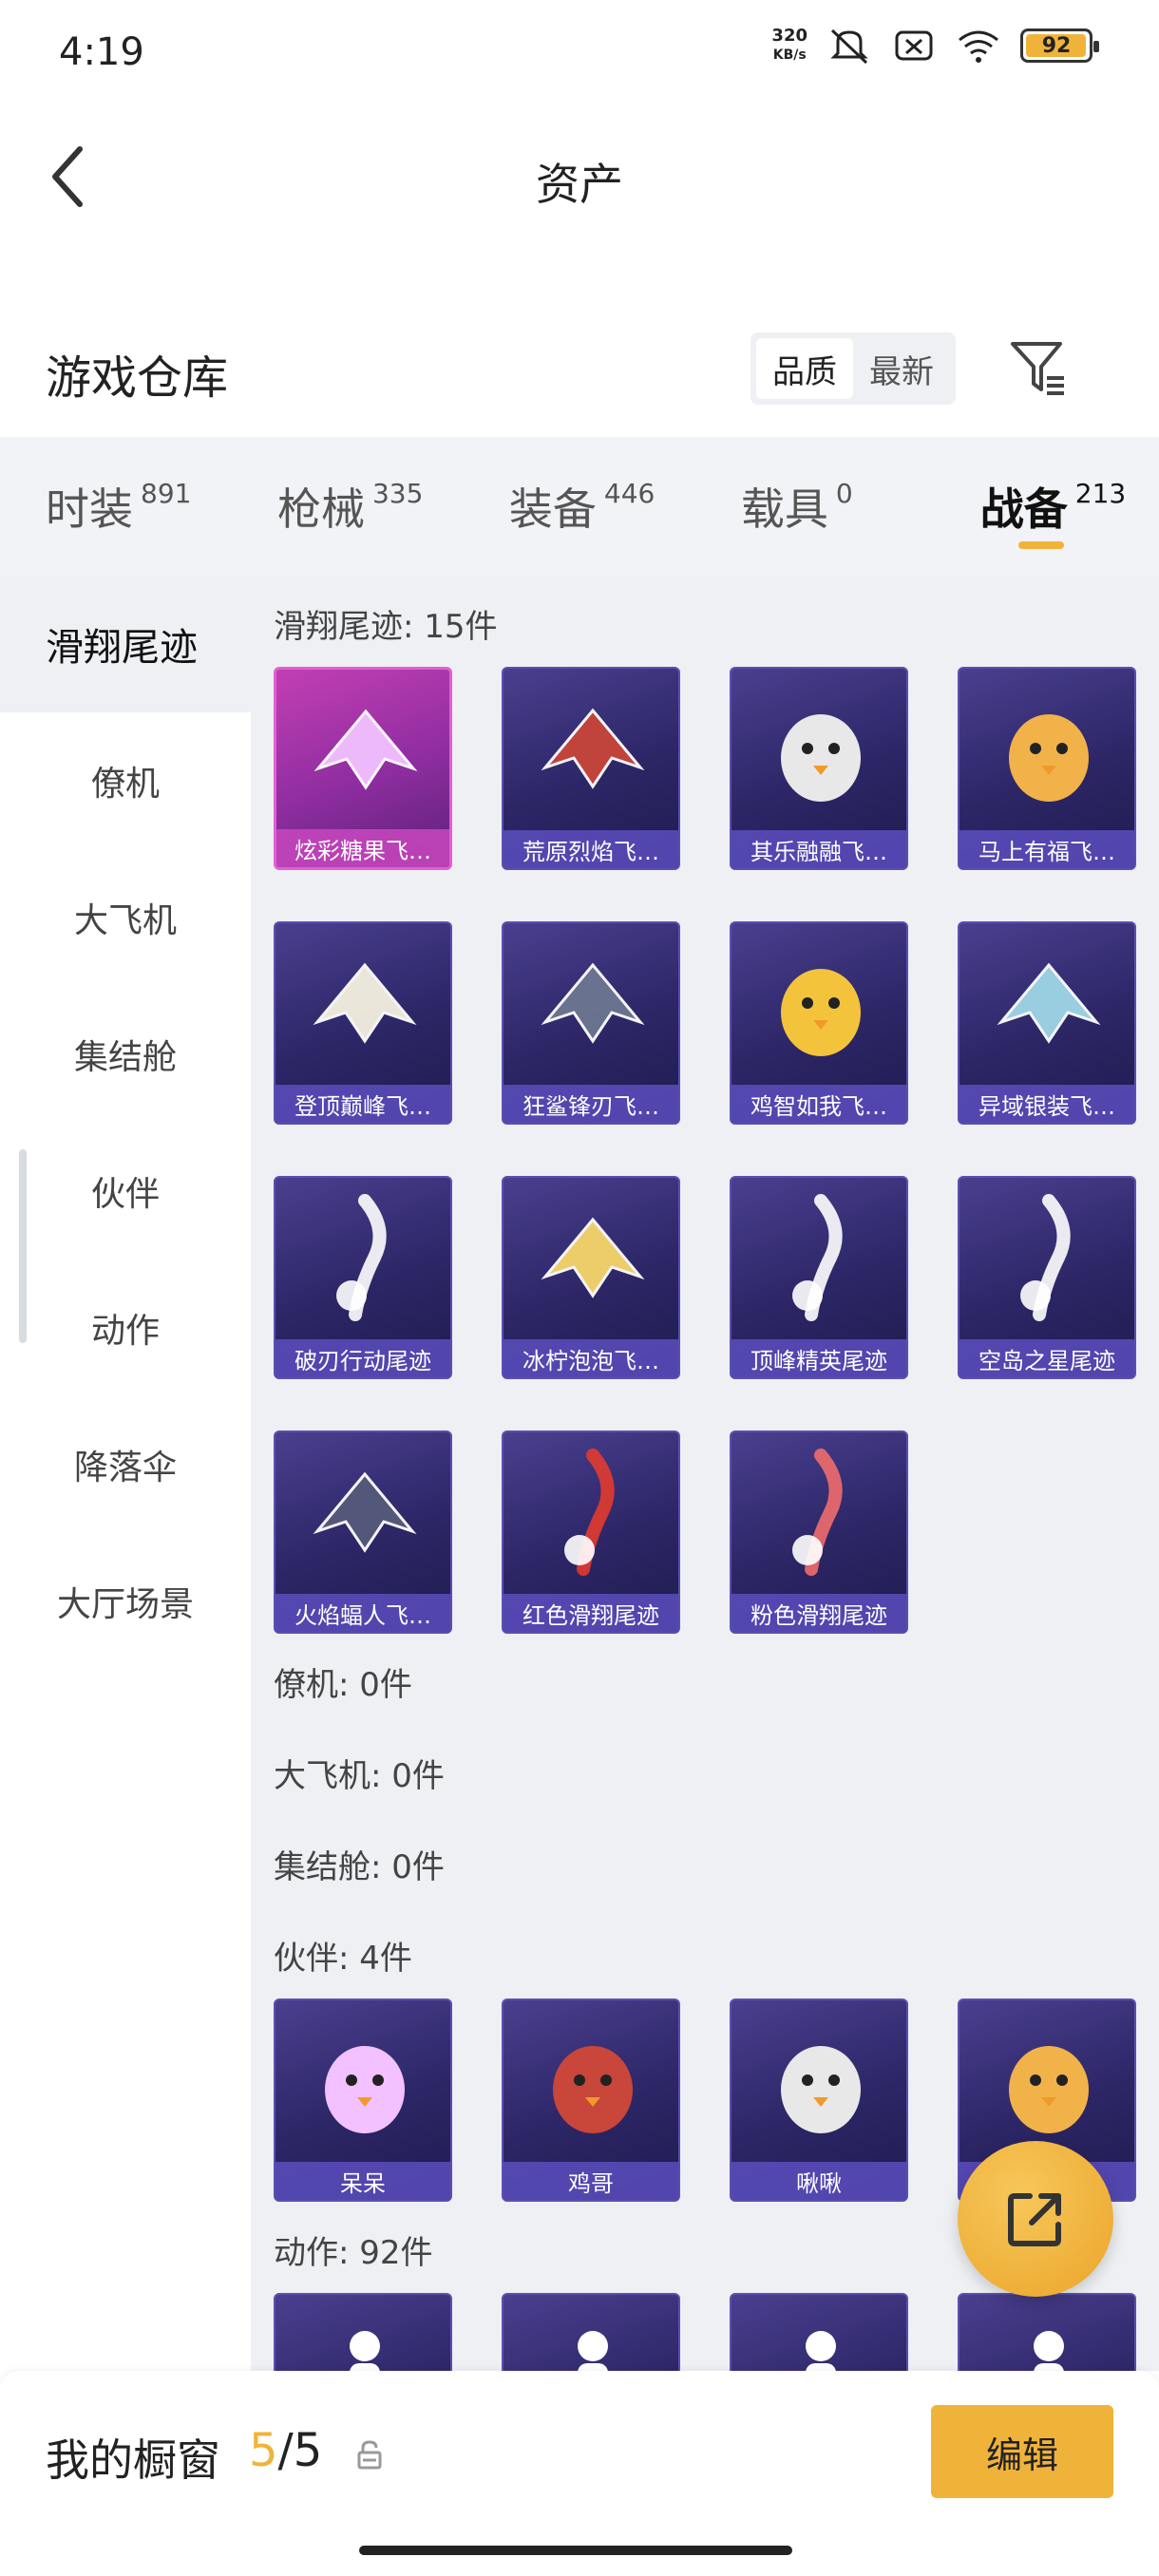 This screenshot has width=1159, height=2576. What do you see at coordinates (784, 509) in the screenshot?
I see `tab-label: 载具` at bounding box center [784, 509].